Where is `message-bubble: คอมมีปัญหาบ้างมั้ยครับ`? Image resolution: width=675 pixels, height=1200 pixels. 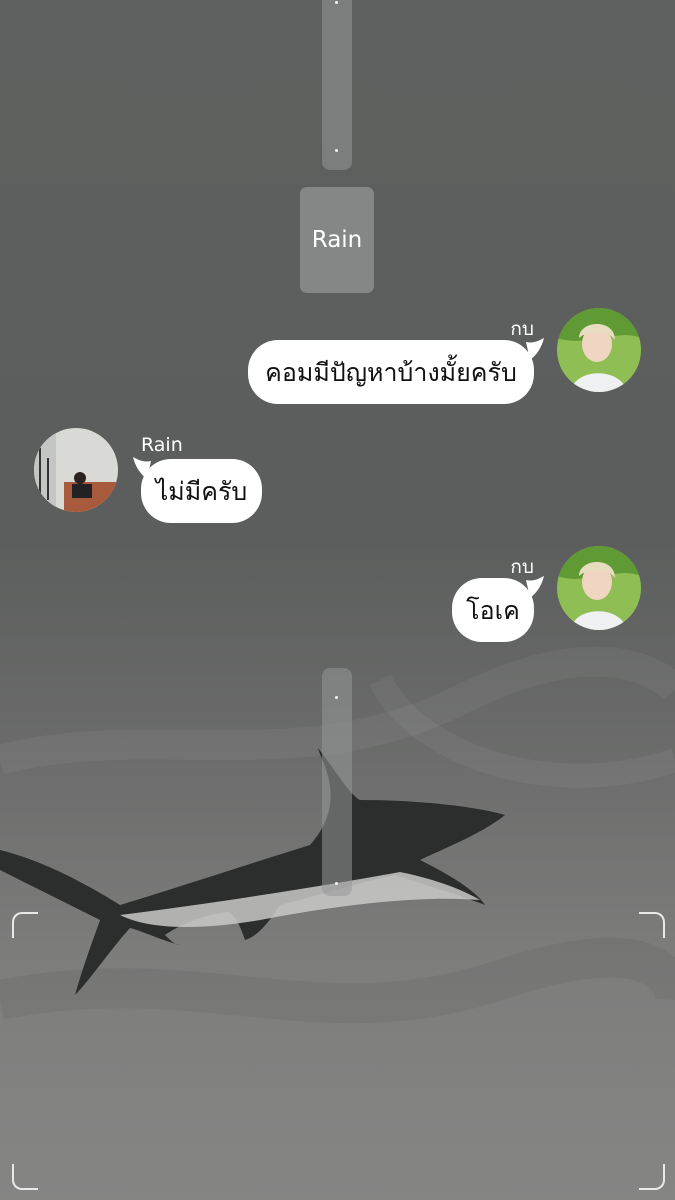 message-bubble: คอมมีปัญหาบ้างมั้ยครับ is located at coordinates (391, 372).